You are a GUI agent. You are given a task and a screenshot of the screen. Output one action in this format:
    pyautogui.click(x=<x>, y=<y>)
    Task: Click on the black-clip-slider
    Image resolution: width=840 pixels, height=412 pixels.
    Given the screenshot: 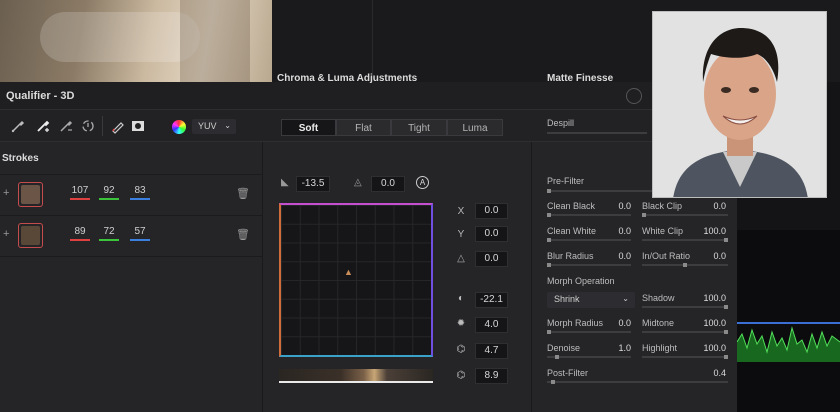 What is the action you would take?
    pyautogui.click(x=685, y=215)
    